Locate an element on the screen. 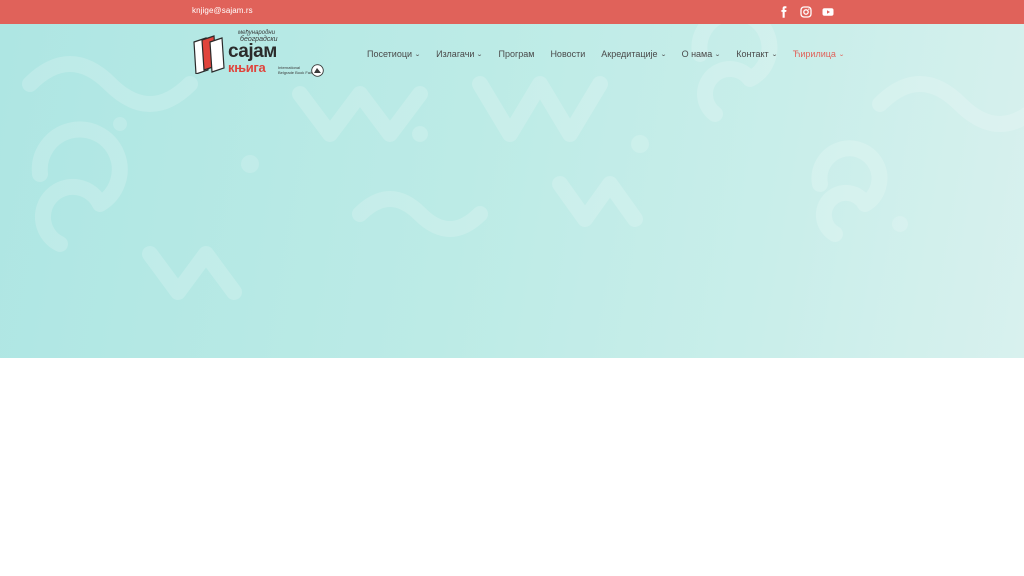 This screenshot has height=576, width=1024. nav-item-label: Новости is located at coordinates (568, 54).